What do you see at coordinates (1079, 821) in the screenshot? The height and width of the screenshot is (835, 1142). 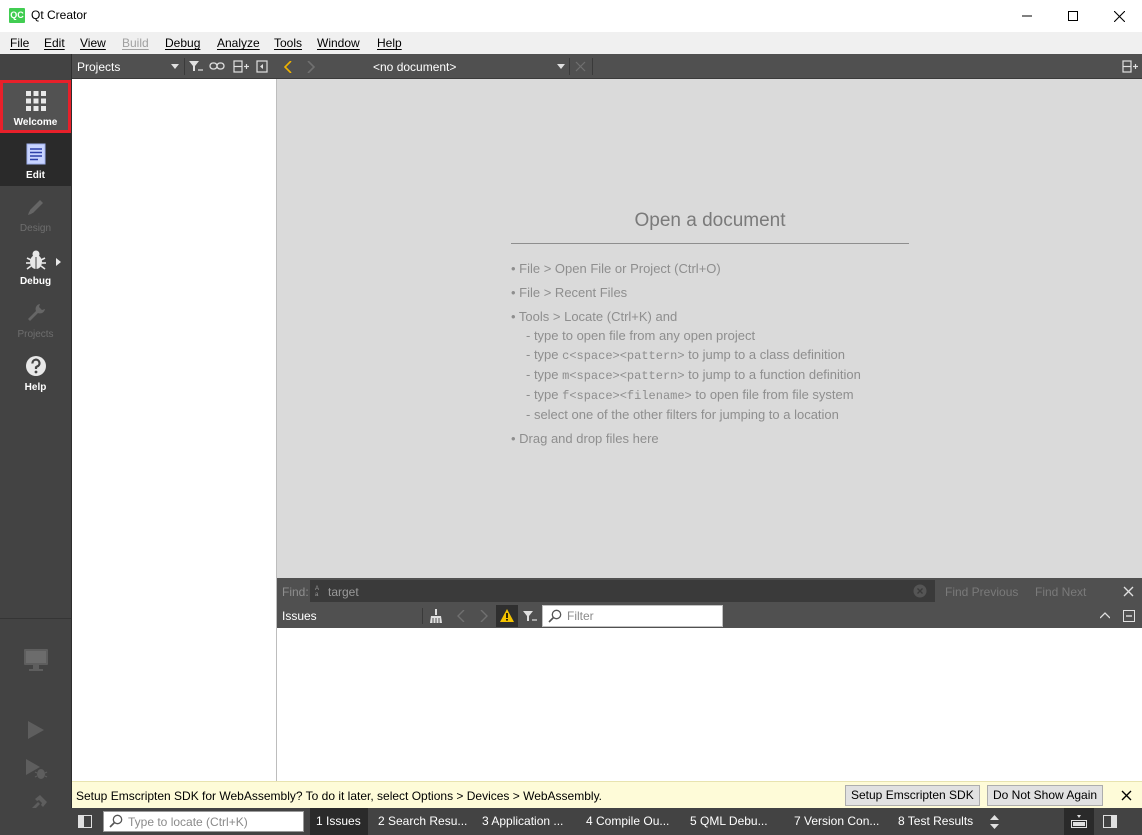 I see `progress-details-toggle` at bounding box center [1079, 821].